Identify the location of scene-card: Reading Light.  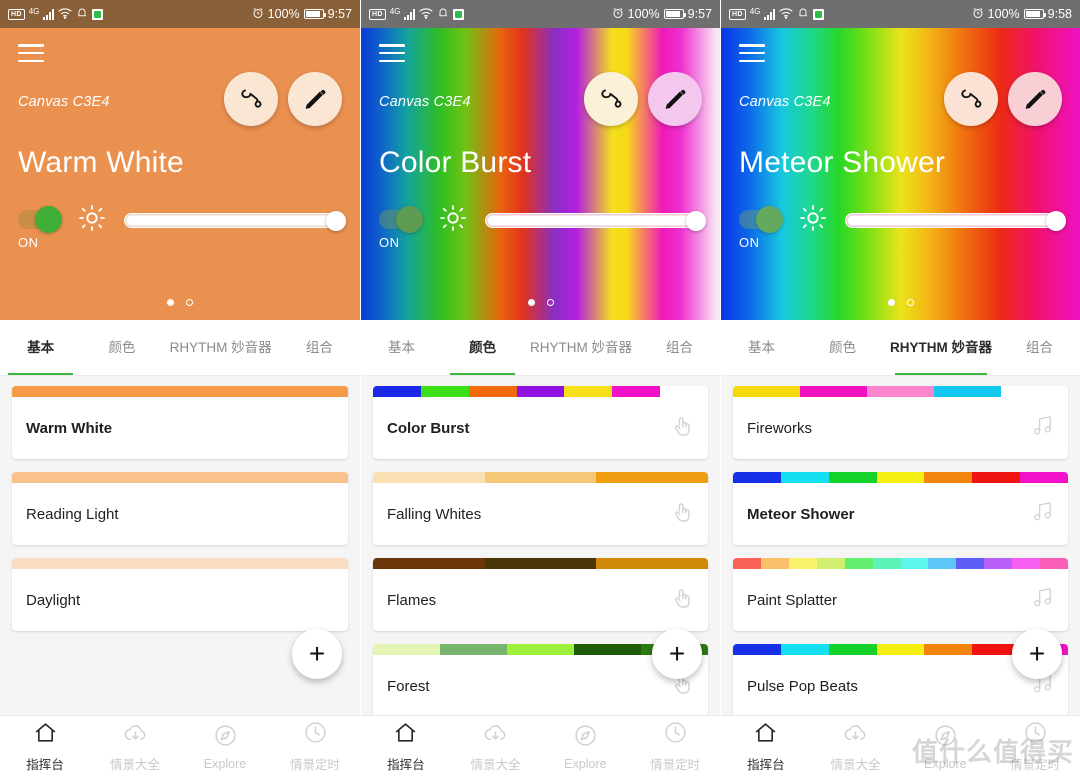
(180, 508).